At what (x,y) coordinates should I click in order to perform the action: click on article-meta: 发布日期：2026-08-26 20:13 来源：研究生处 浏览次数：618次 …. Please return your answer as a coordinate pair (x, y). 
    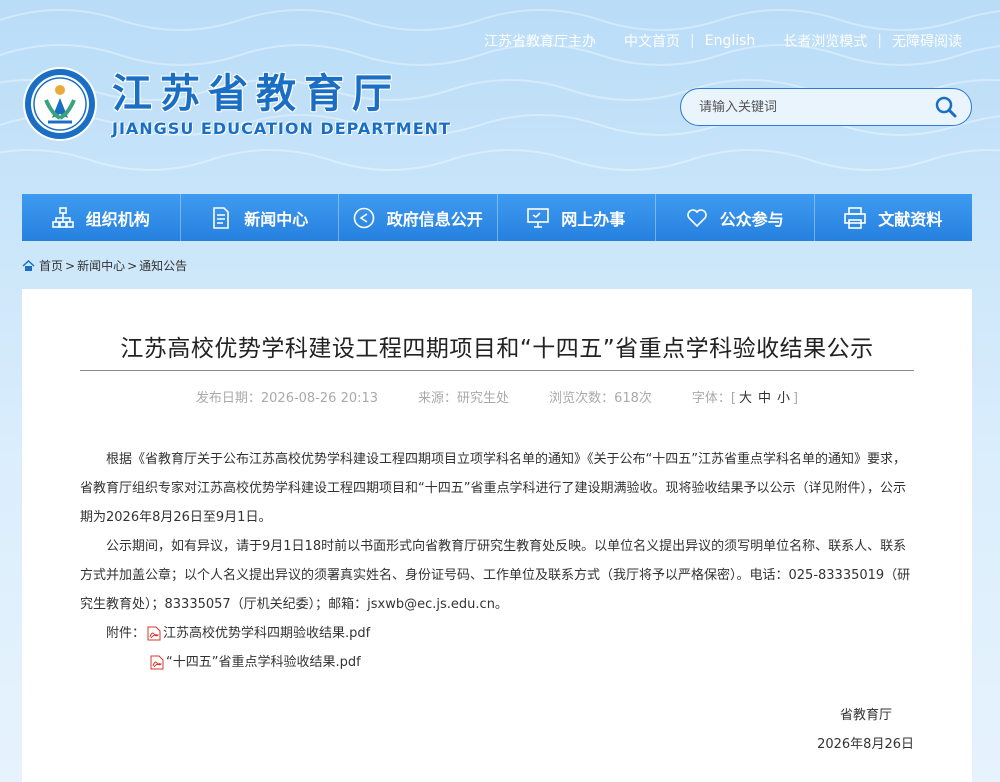
    Looking at the image, I should click on (497, 396).